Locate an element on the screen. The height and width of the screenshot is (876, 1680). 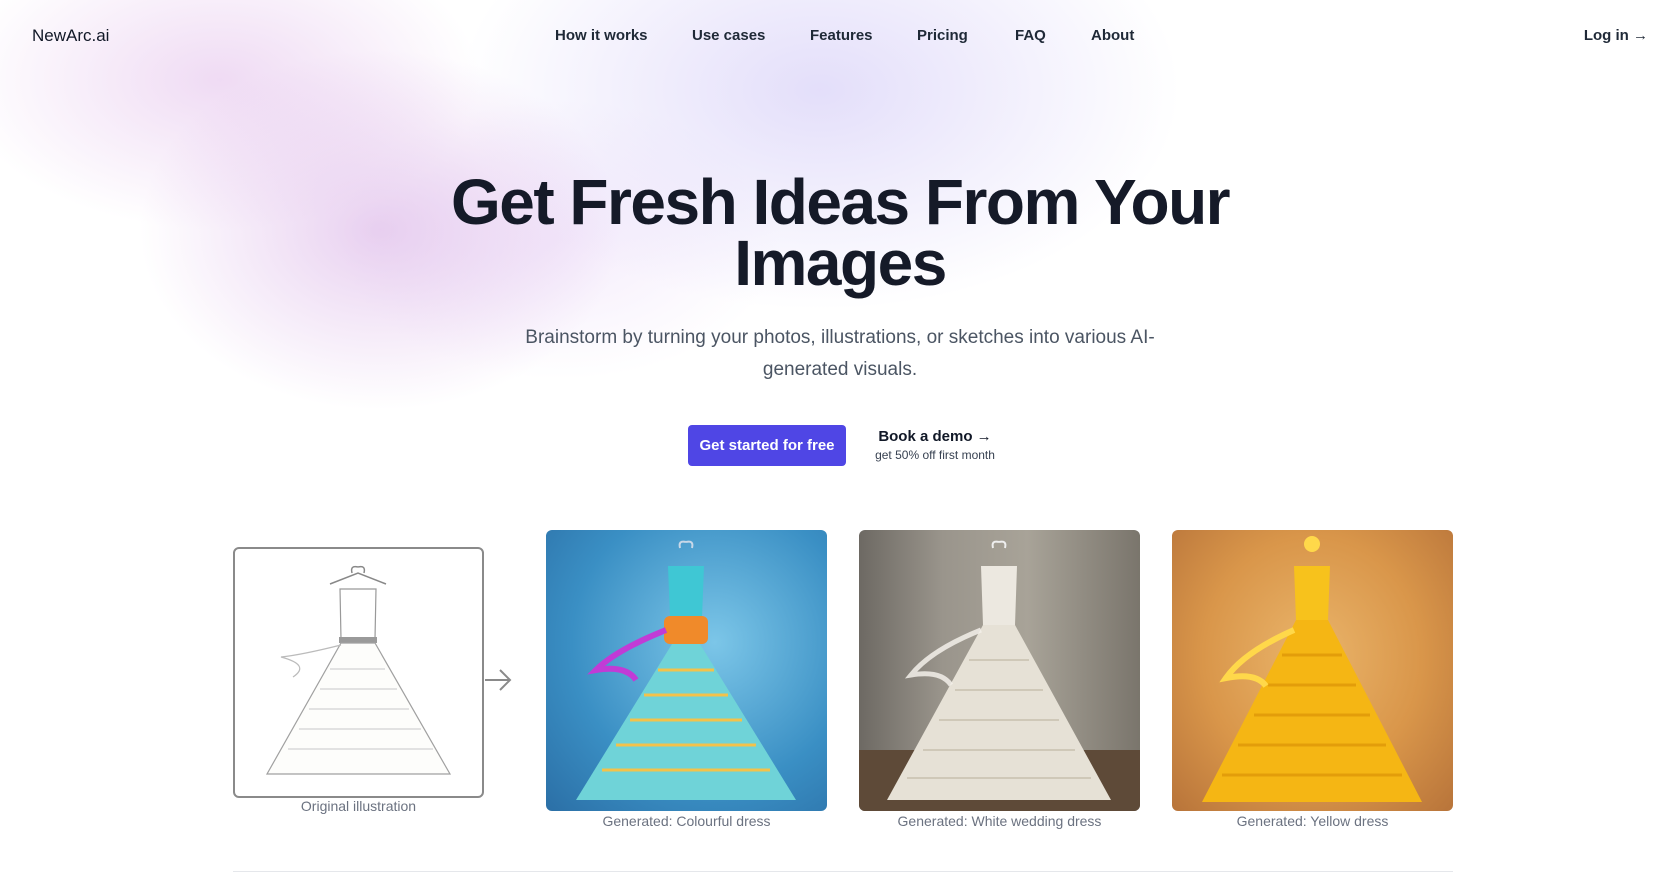
nav-link-features: Features is located at coordinates (841, 35).